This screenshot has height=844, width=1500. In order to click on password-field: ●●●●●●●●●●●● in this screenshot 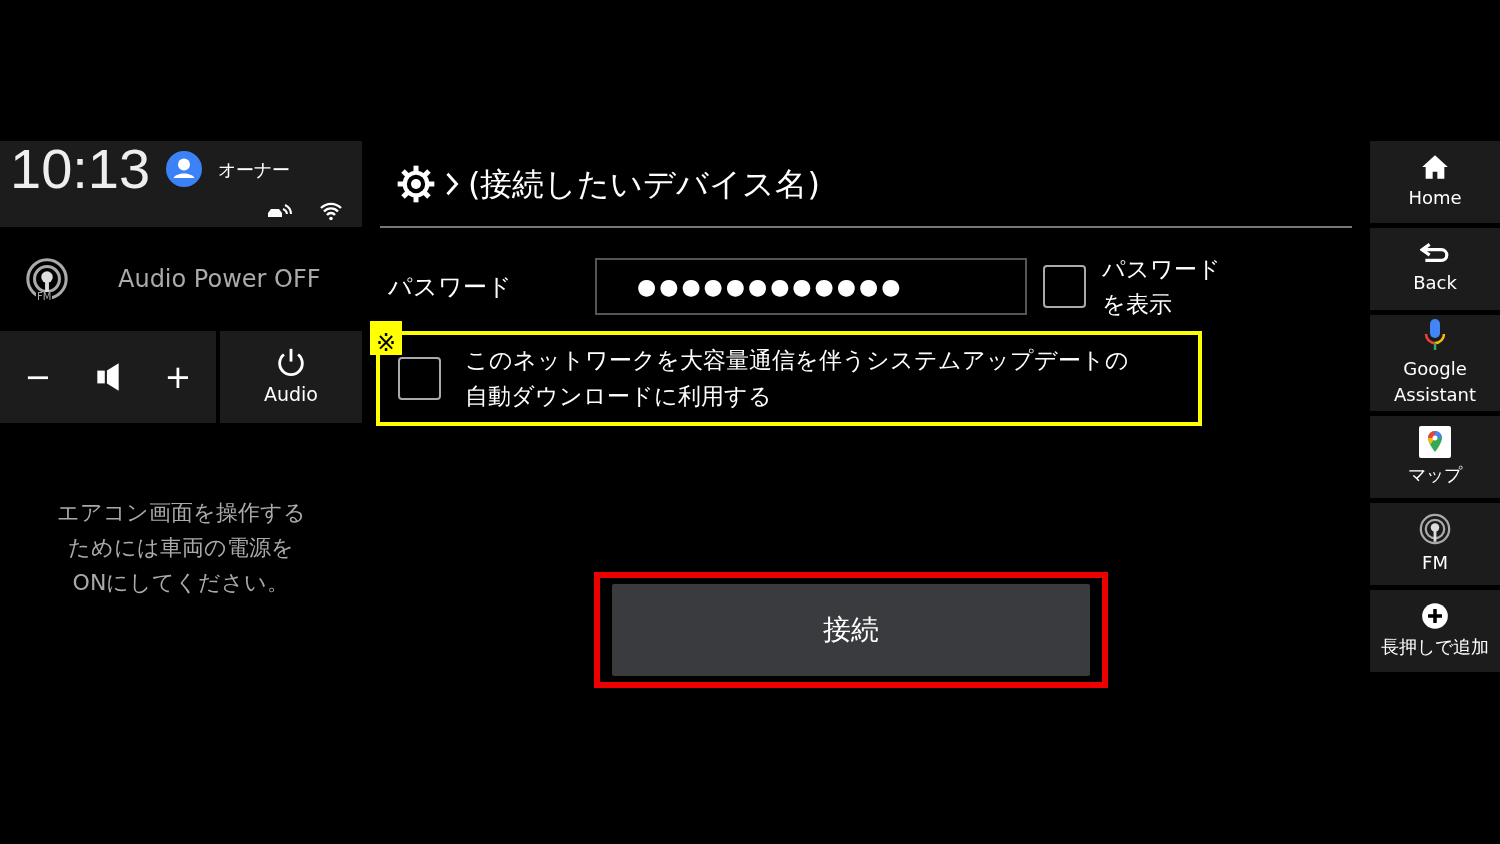, I will do `click(811, 286)`.